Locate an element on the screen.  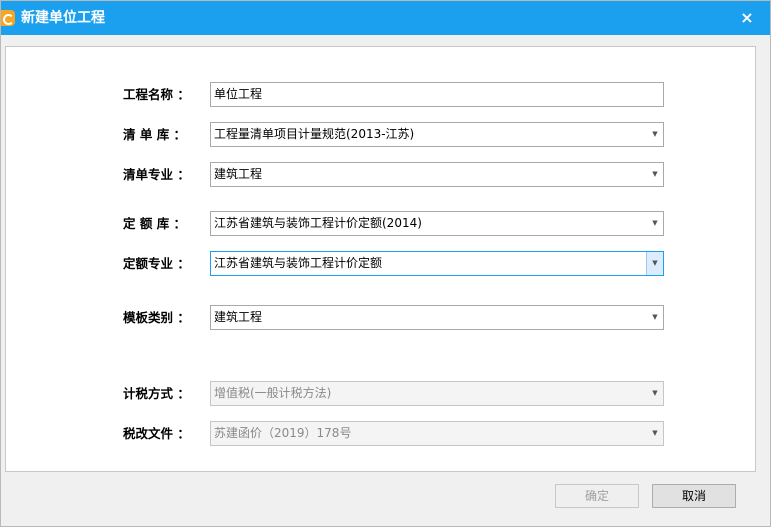
tax-document-value: 苏建函价（2019）178号 is located at coordinates (283, 433).